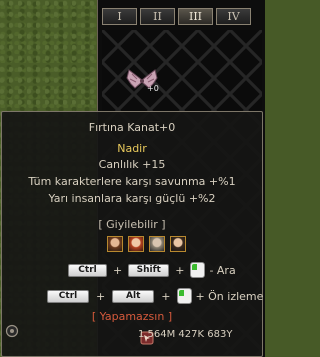 This screenshot has width=320, height=357. Describe the element at coordinates (132, 224) in the screenshot. I see `wearable-label: [ Giyilebilir ]` at that location.